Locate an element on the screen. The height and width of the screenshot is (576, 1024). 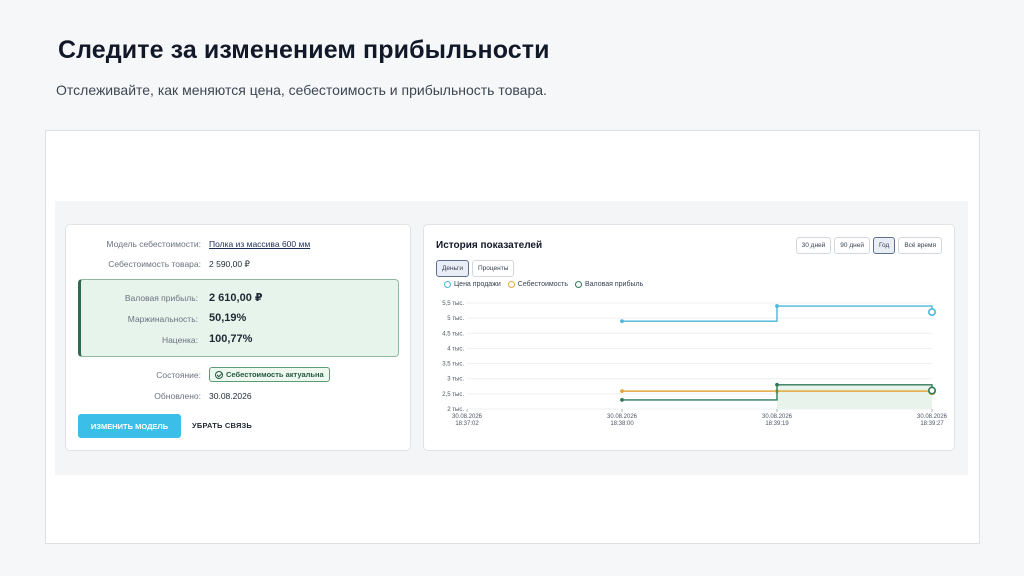
status-badge: Себестоимость актуальна is located at coordinates (269, 374).